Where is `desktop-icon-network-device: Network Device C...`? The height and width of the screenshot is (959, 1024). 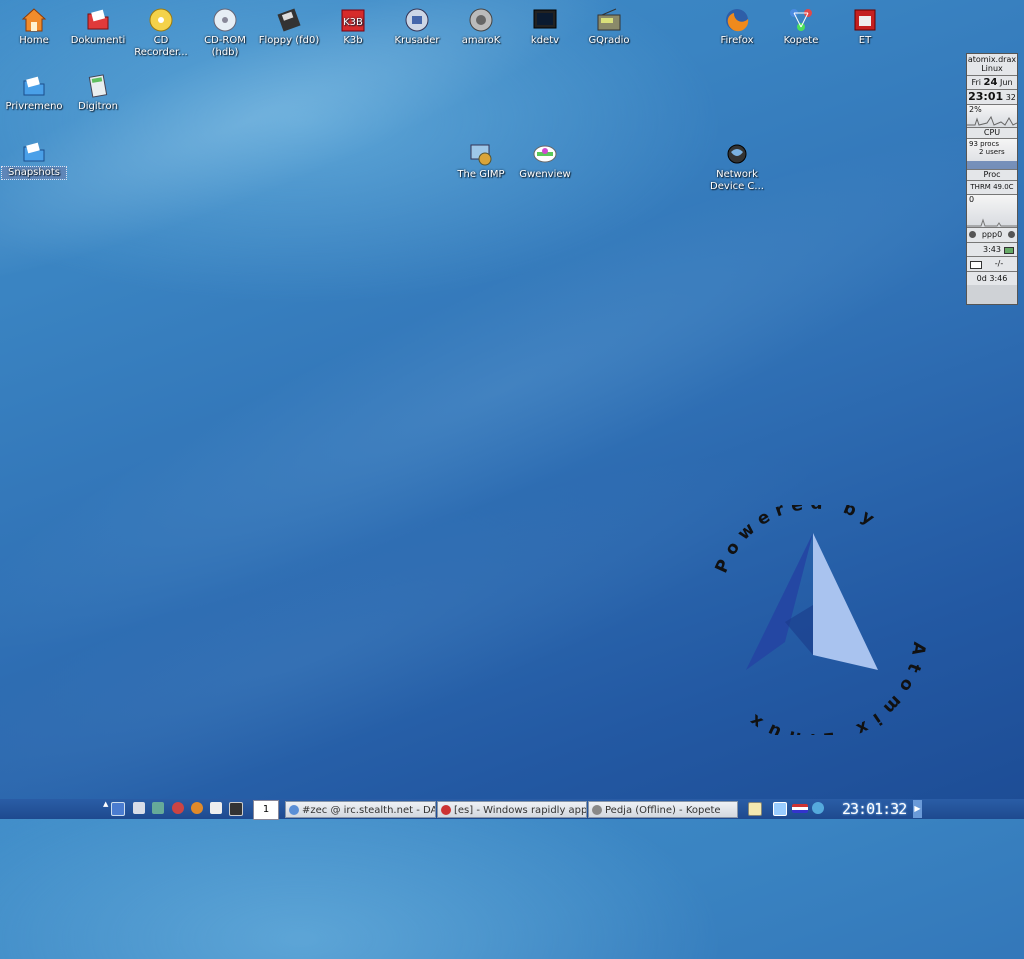
desktop-icon-network-device: Network Device C... is located at coordinates (737, 167).